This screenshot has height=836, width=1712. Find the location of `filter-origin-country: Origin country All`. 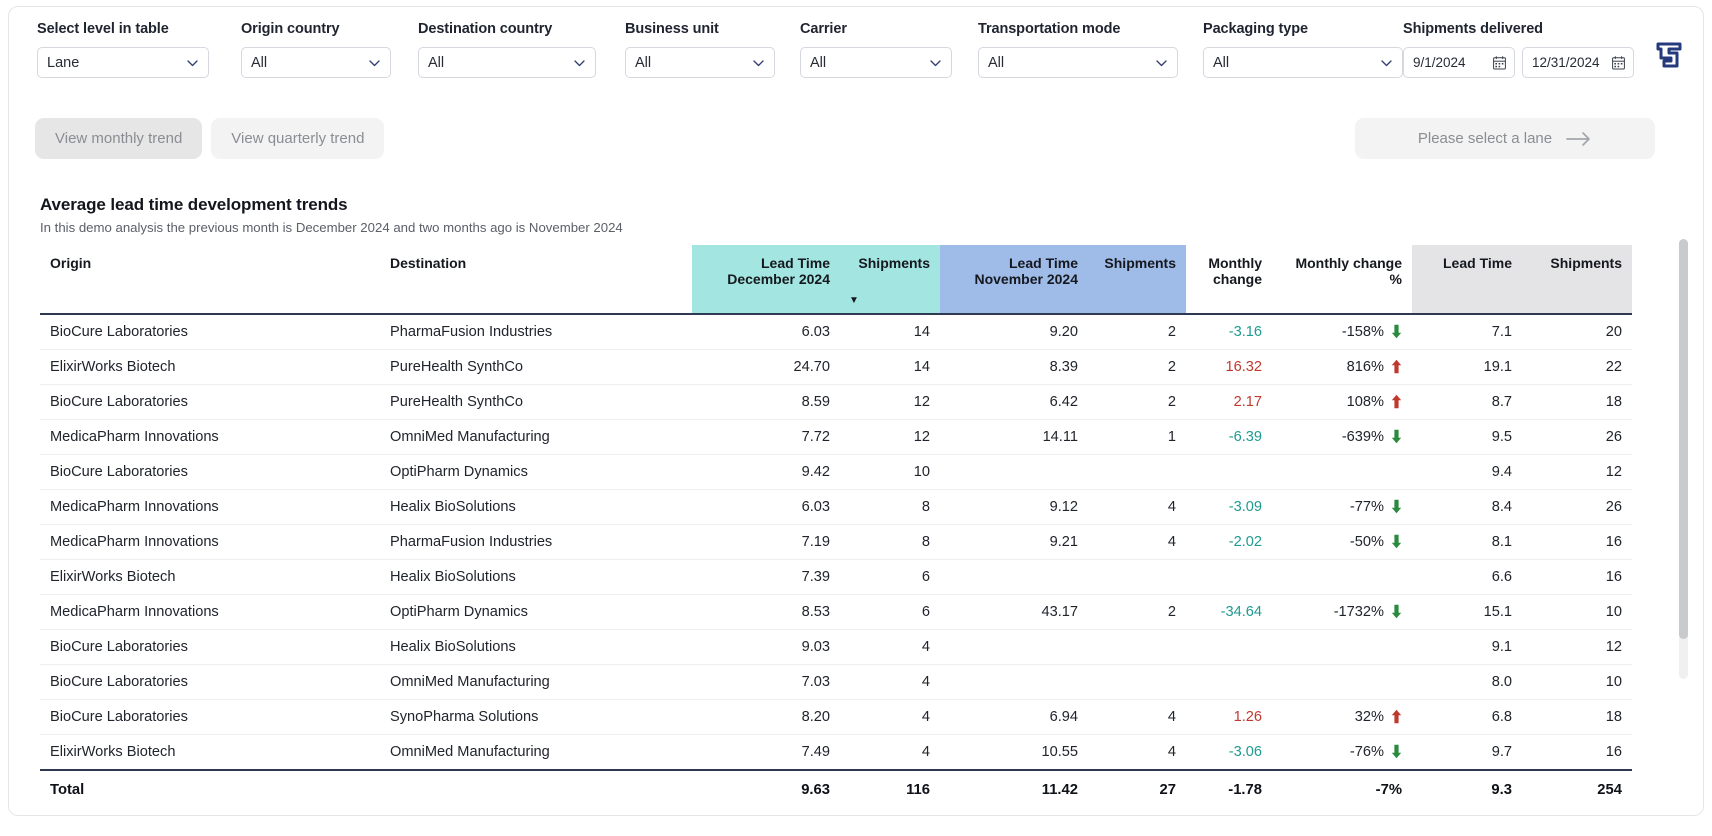

filter-origin-country: Origin country All is located at coordinates (316, 49).